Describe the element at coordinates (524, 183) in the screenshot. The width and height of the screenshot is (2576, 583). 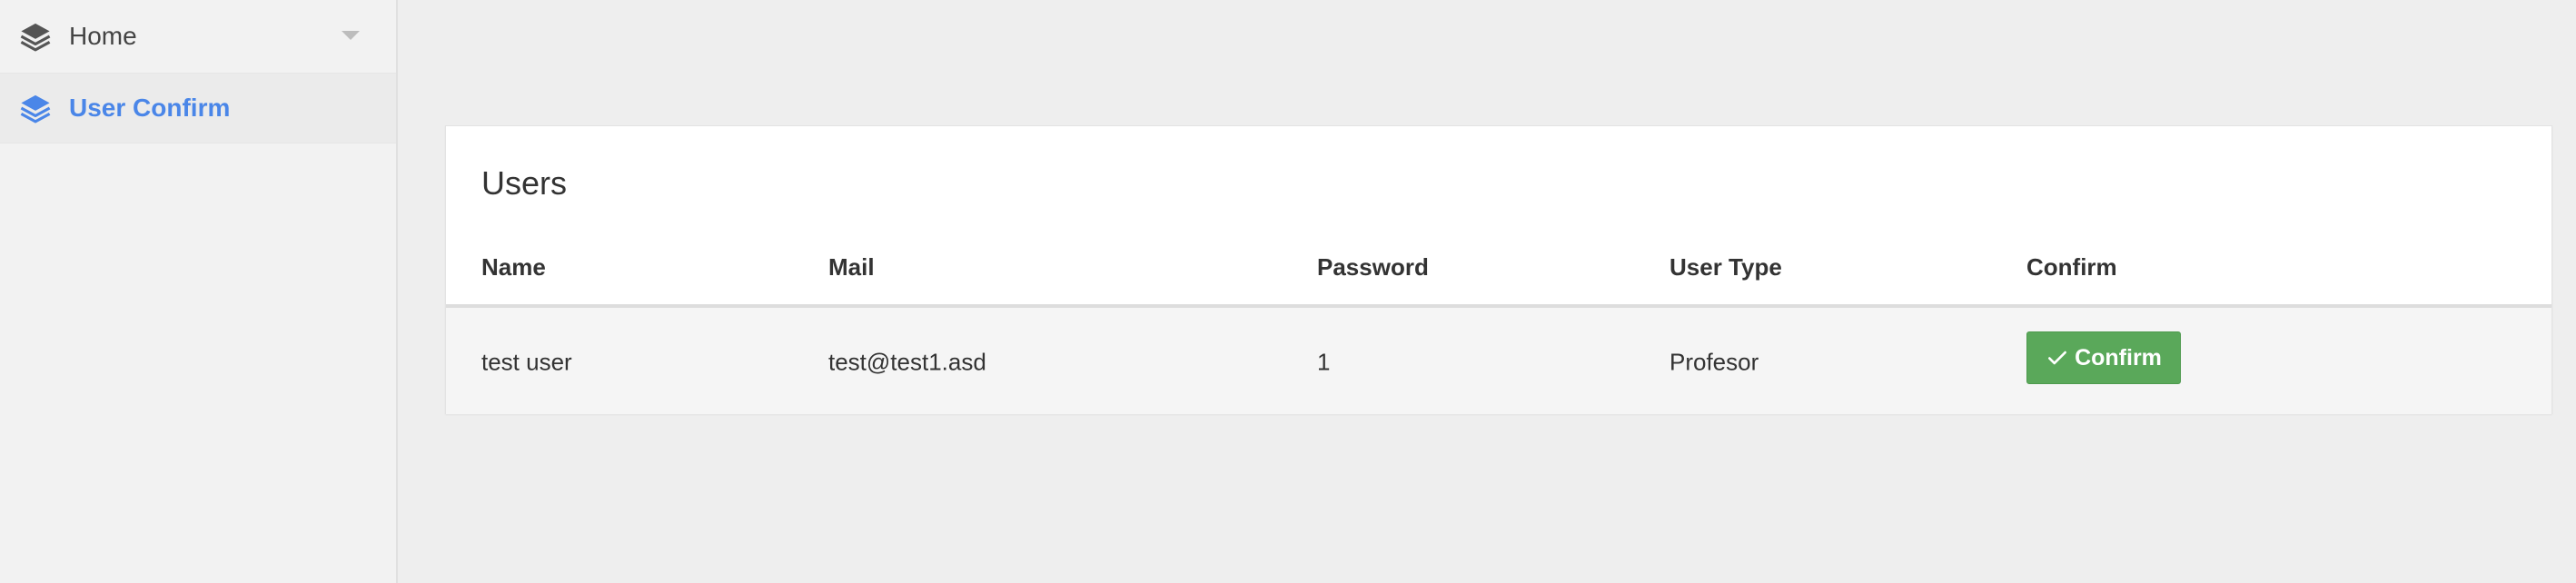
I see `card-title: Users` at that location.